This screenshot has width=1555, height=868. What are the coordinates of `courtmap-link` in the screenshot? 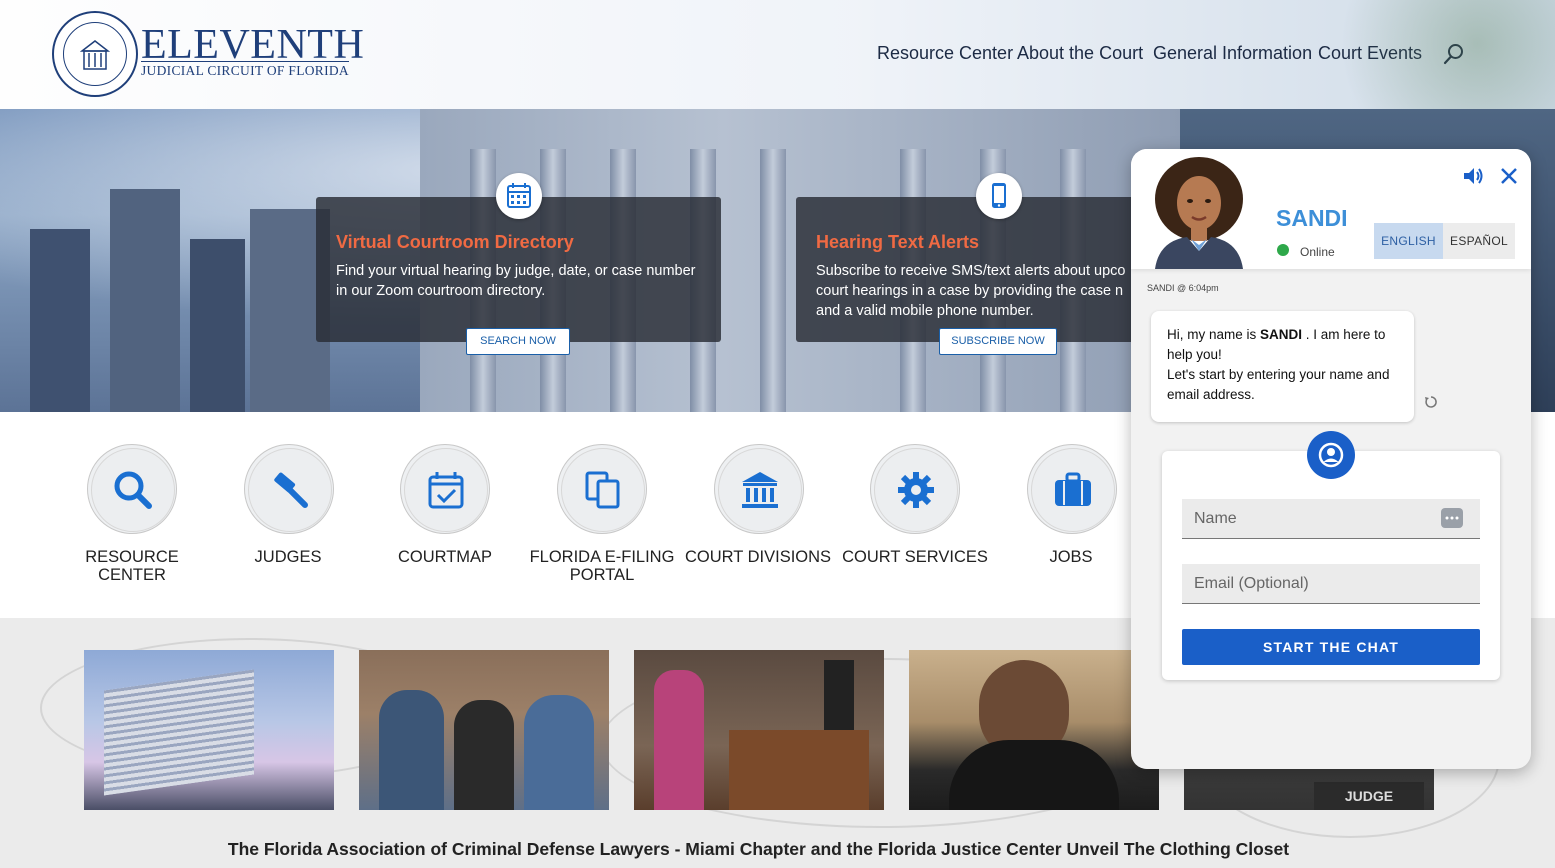 It's located at (445, 489).